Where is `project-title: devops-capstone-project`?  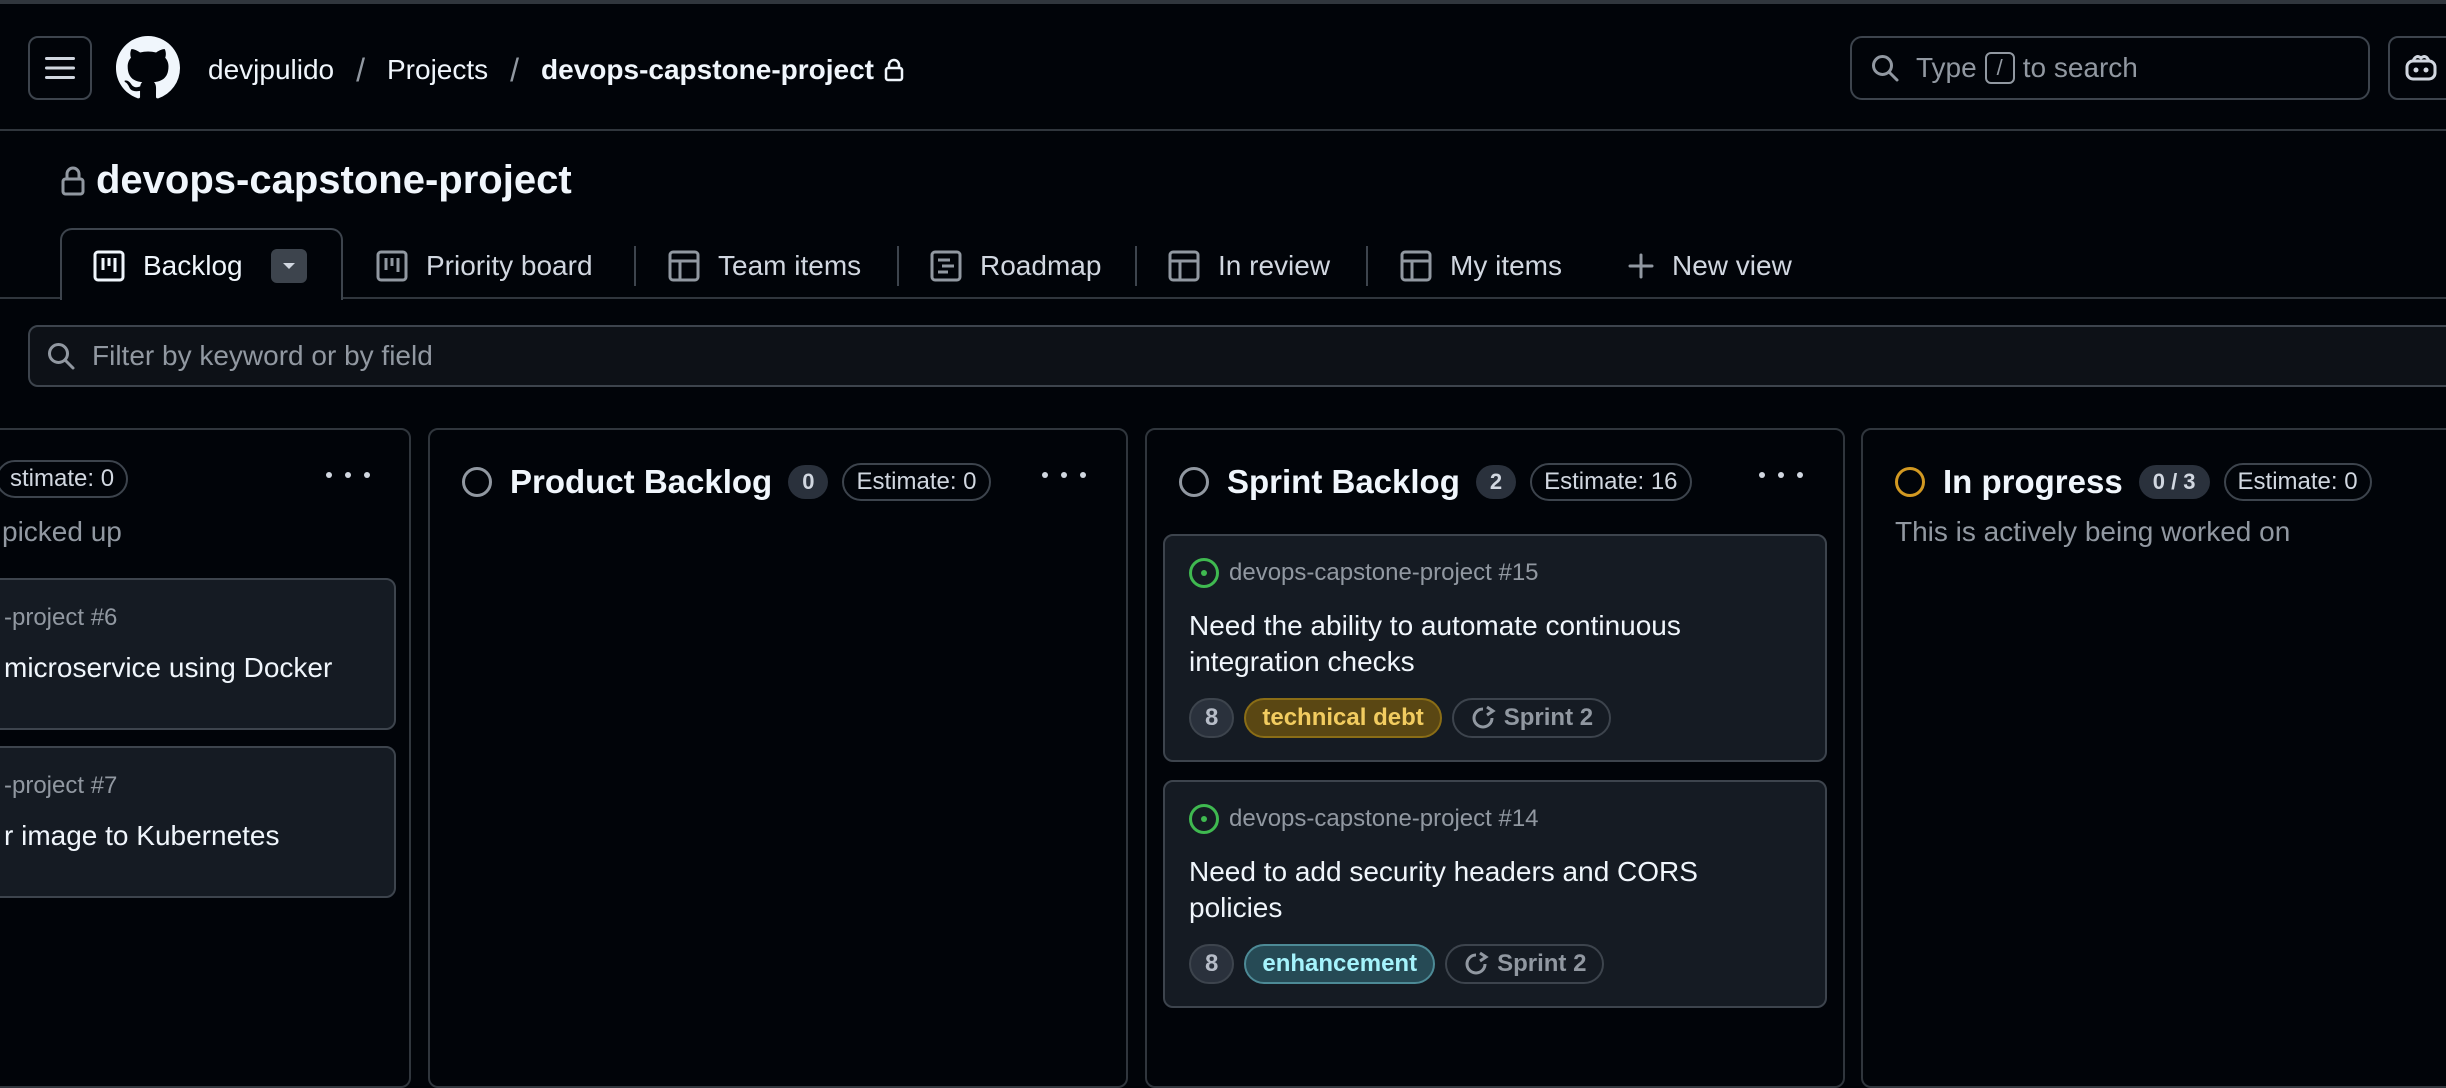 project-title: devops-capstone-project is located at coordinates (334, 180).